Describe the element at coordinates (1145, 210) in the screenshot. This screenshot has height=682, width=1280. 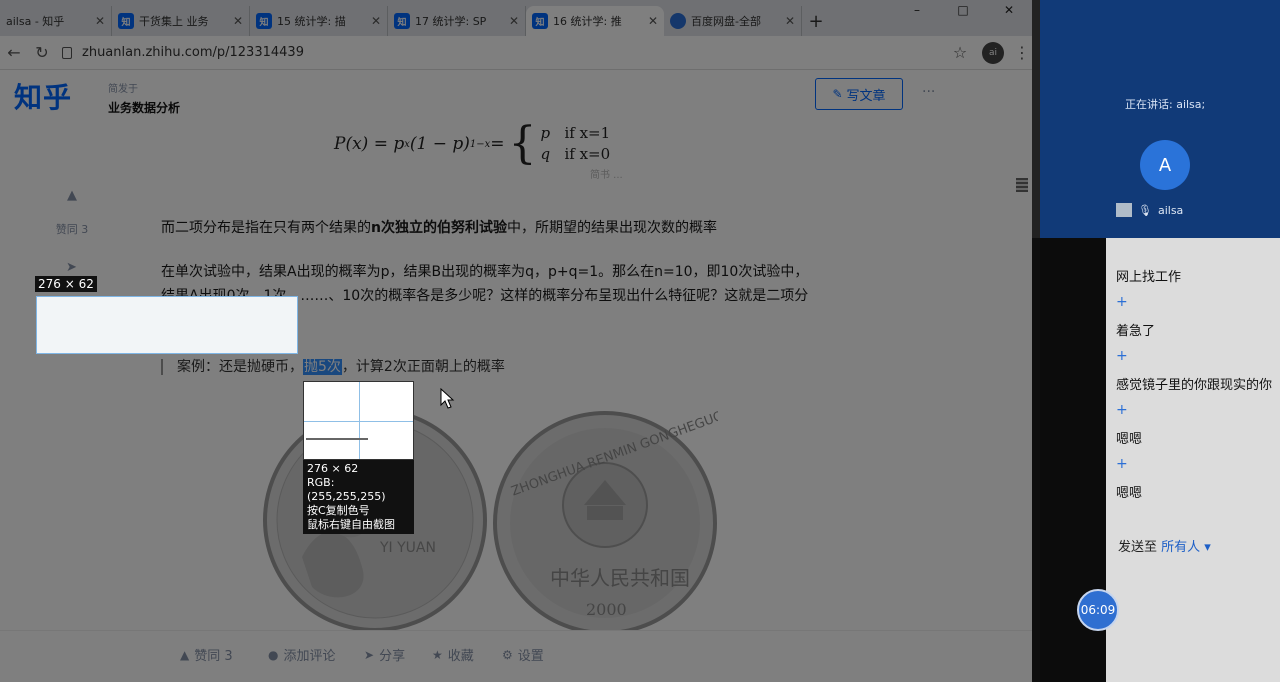
I see `microphone-icon: 🎙` at that location.